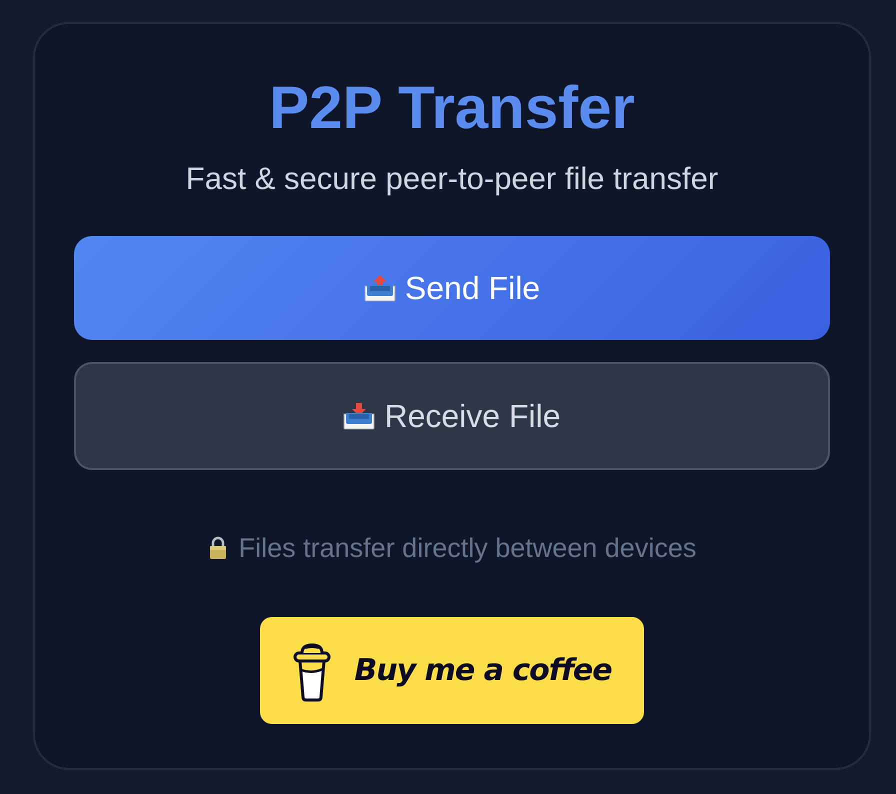  What do you see at coordinates (380, 288) in the screenshot?
I see `tray-up-arrow-icon` at bounding box center [380, 288].